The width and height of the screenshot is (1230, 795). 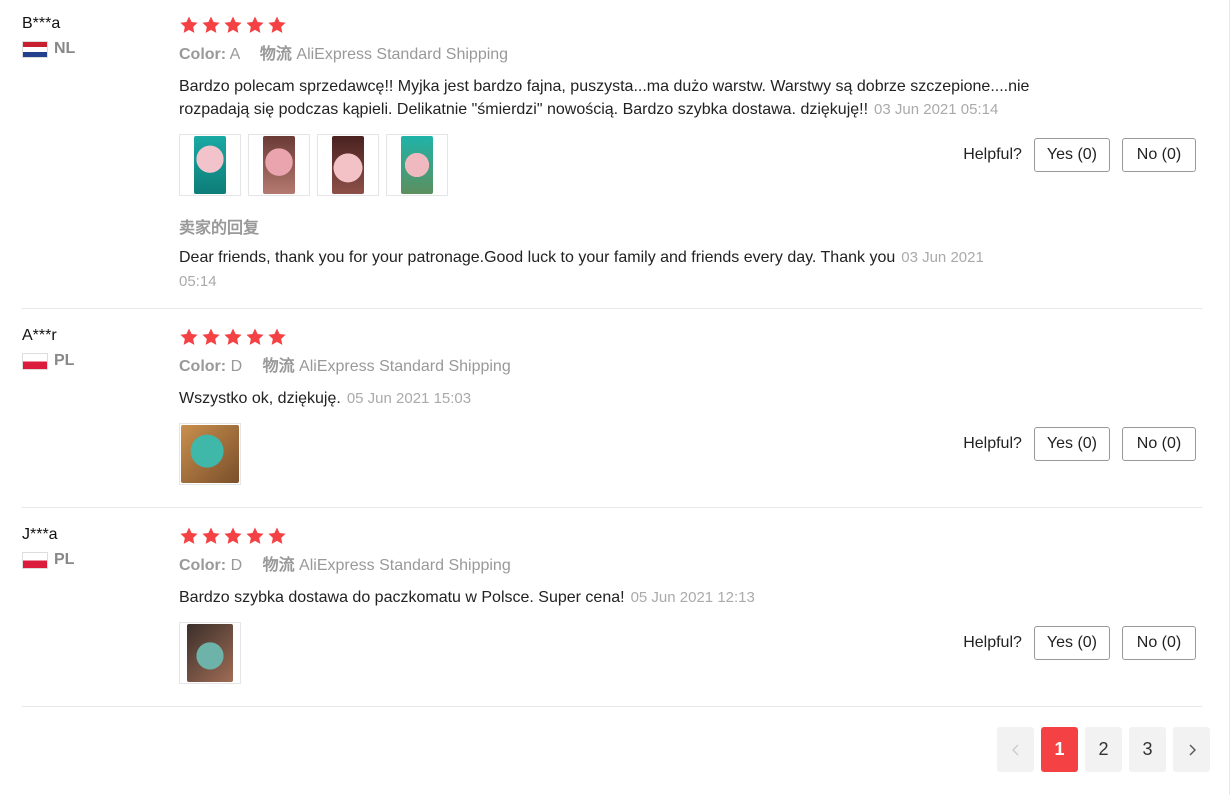 I want to click on review-time: 03 Jun 2021 05:14, so click(x=936, y=109).